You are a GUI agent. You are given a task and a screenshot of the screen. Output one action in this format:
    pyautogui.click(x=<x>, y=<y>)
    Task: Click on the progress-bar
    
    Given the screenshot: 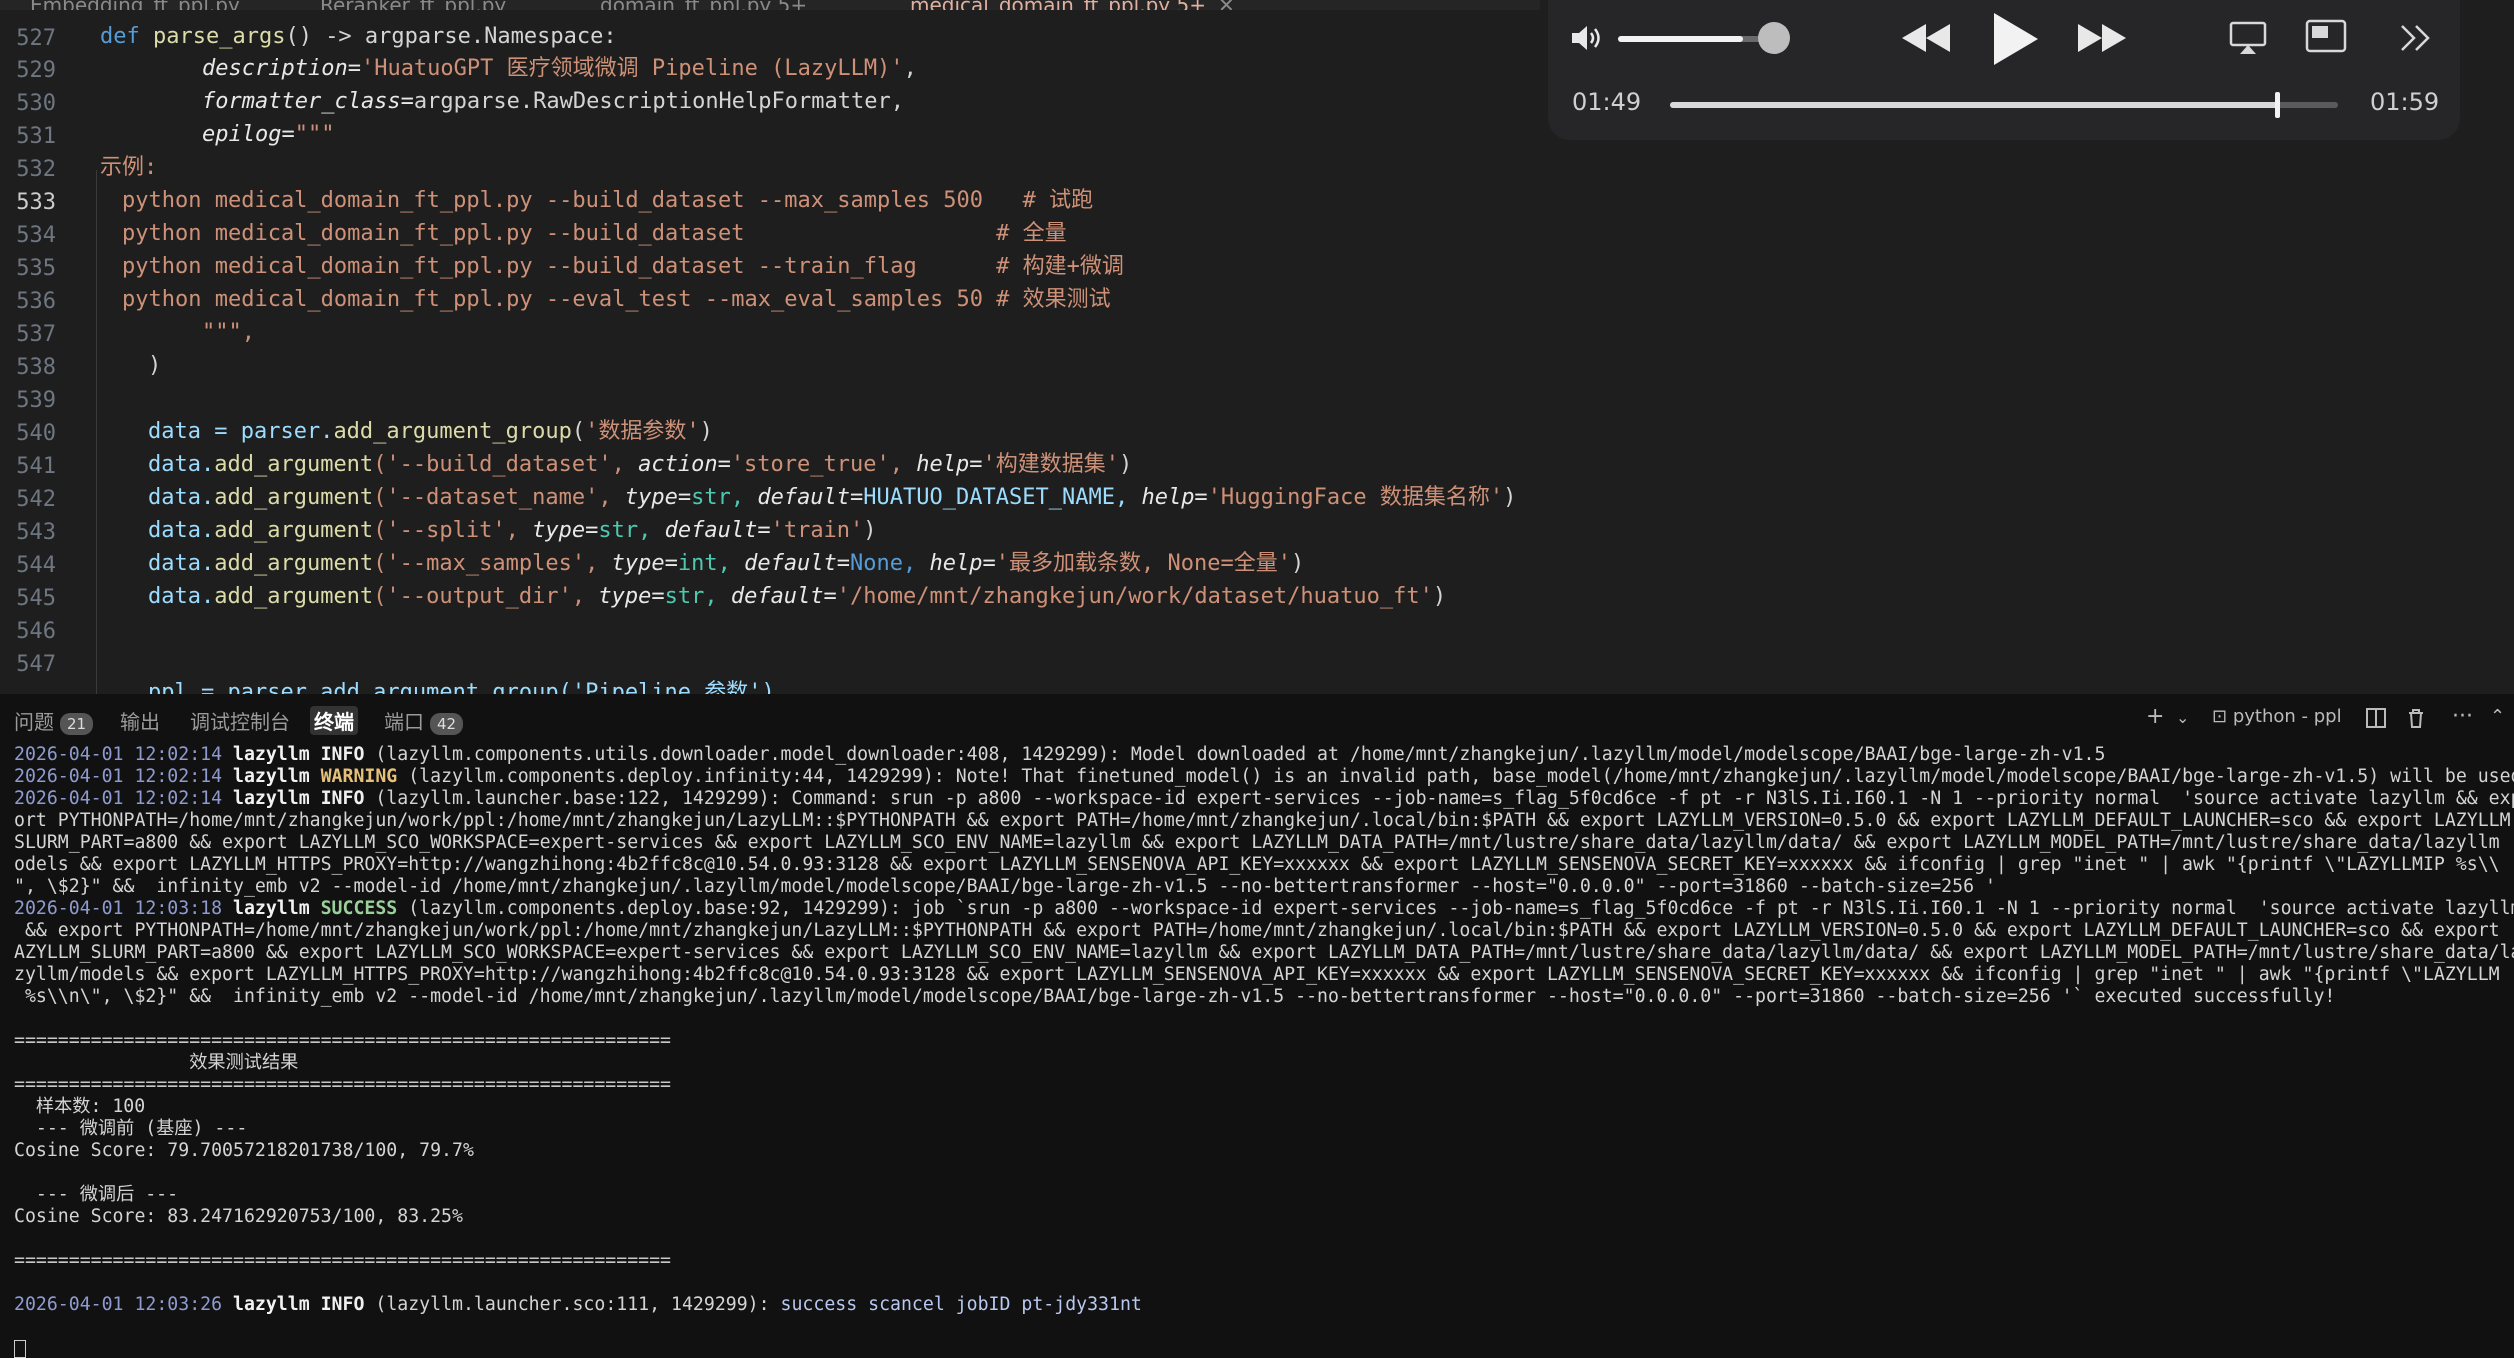 What is the action you would take?
    pyautogui.click(x=2004, y=105)
    